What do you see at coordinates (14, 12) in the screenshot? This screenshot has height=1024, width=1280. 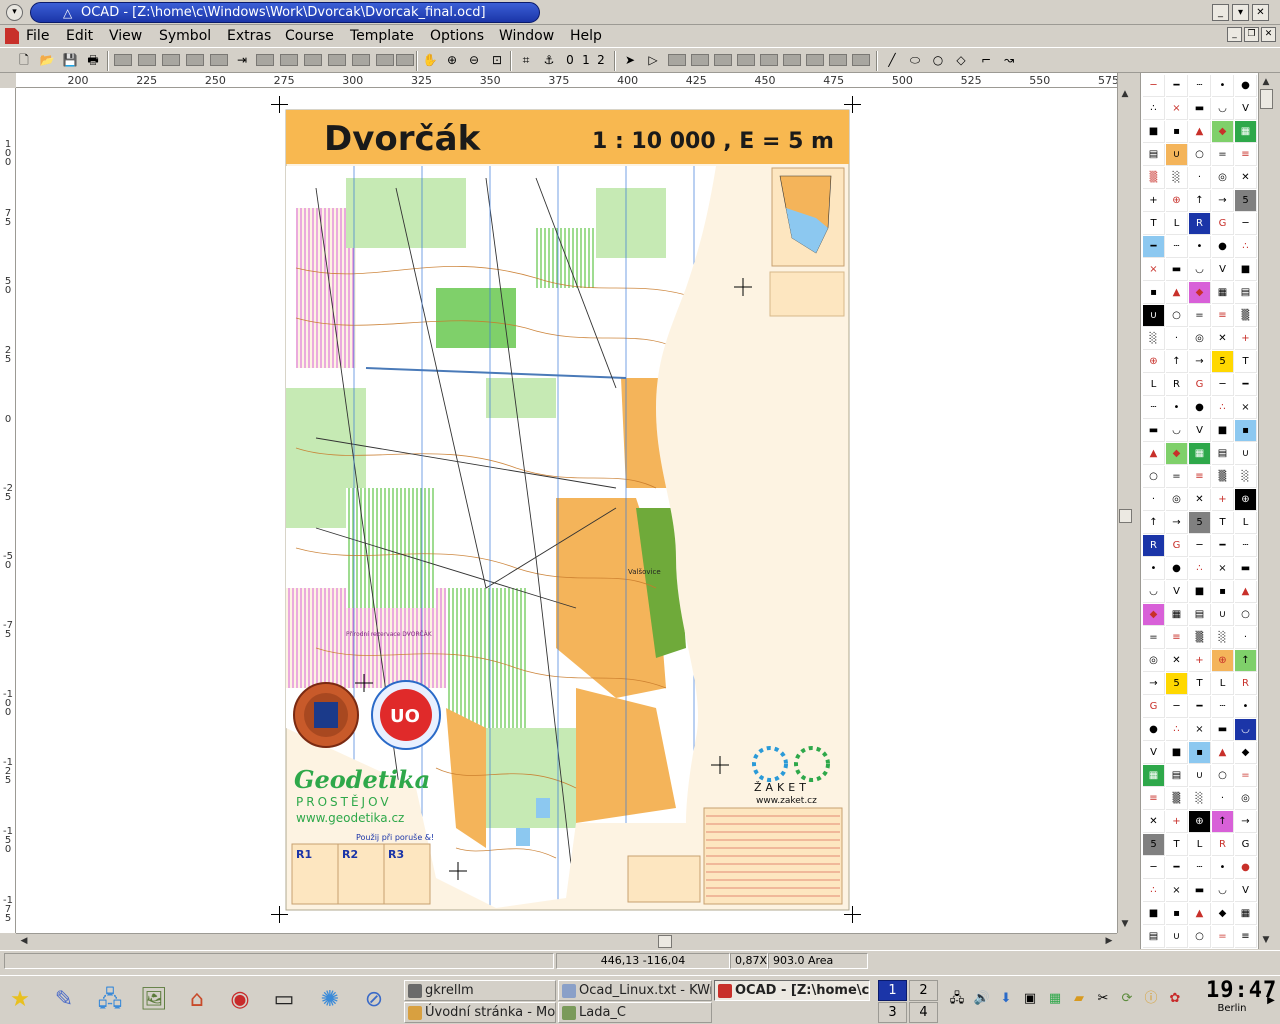 I see `window-menu-icon: ▾` at bounding box center [14, 12].